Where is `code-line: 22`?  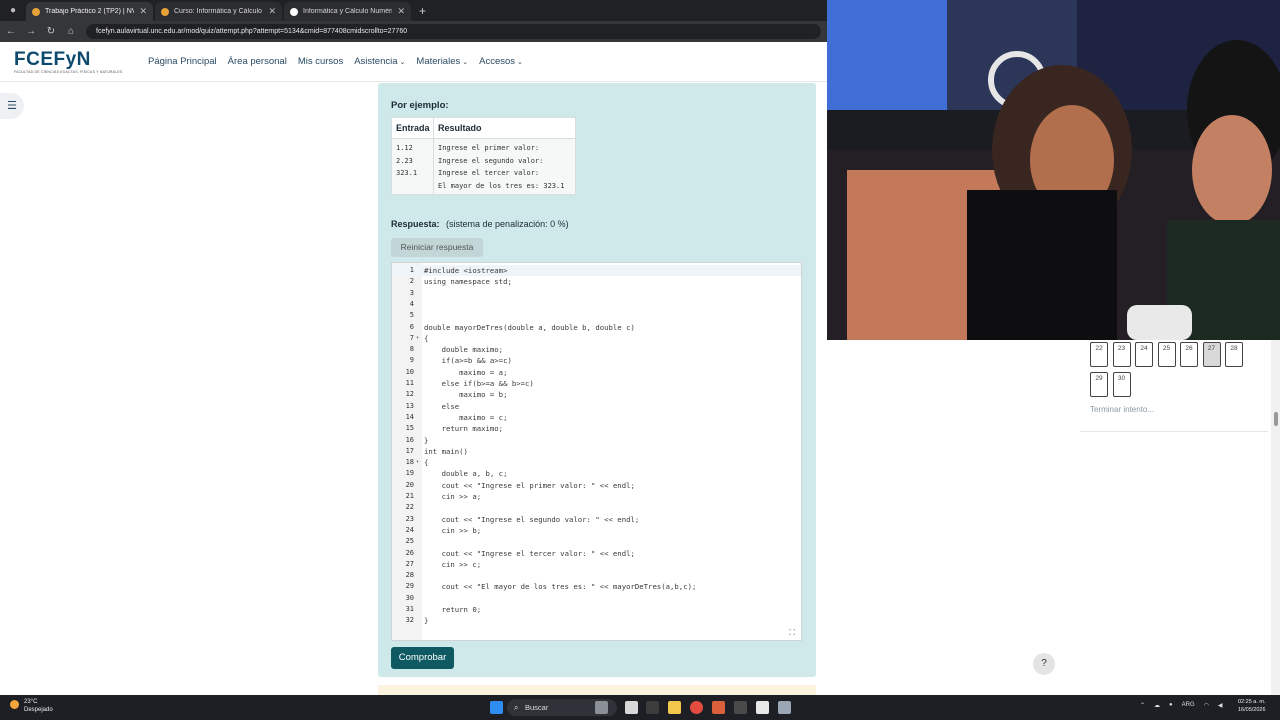
code-line: 22 is located at coordinates (596, 507).